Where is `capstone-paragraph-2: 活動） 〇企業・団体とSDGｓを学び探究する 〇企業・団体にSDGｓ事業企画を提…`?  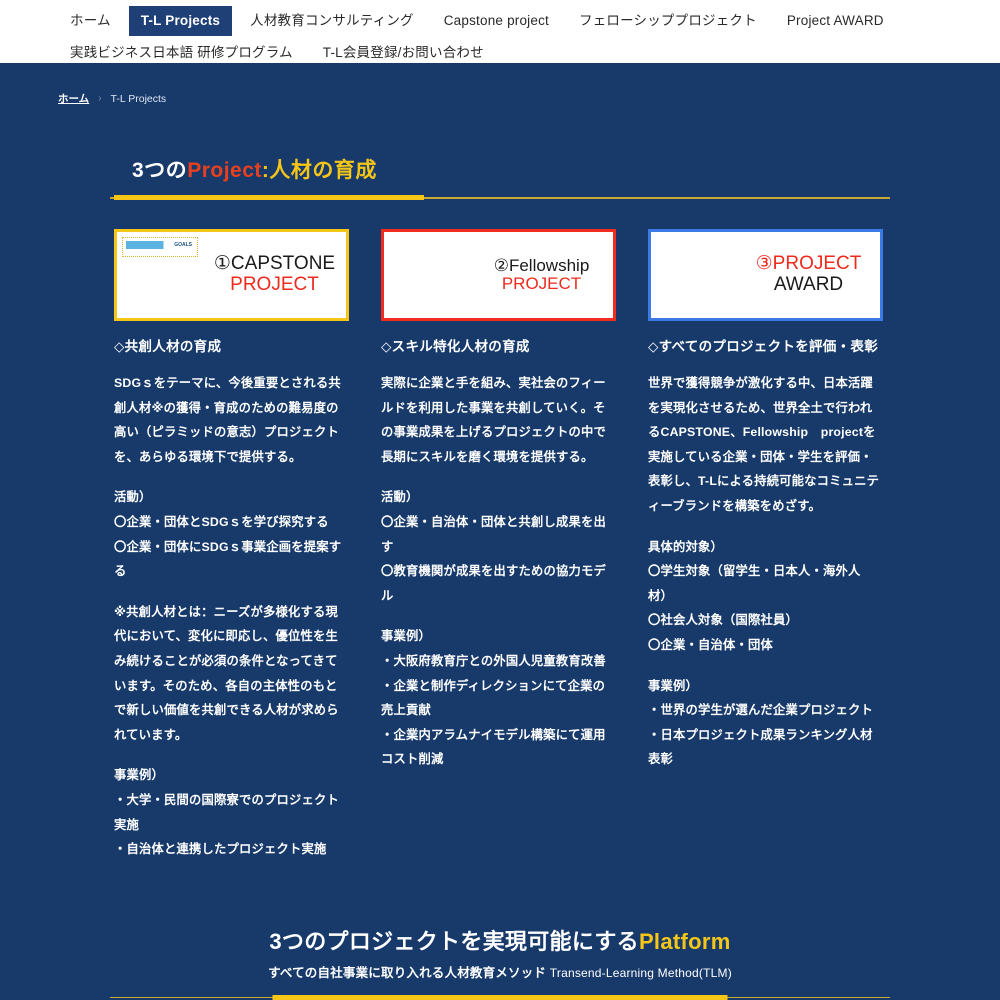 capstone-paragraph-2: 活動） 〇企業・団体とSDGｓを学び探究する 〇企業・団体にSDGｓ事業企画を提… is located at coordinates (228, 534).